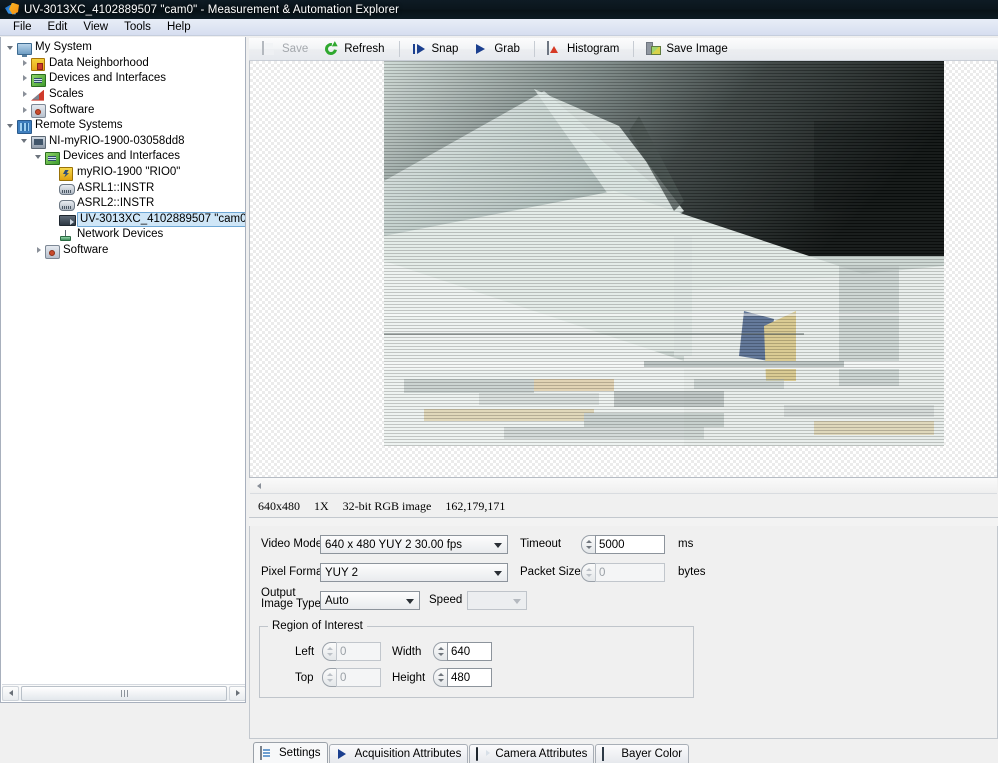 The height and width of the screenshot is (763, 998). Describe the element at coordinates (686, 49) in the screenshot. I see `save-image-button: Save Image` at that location.